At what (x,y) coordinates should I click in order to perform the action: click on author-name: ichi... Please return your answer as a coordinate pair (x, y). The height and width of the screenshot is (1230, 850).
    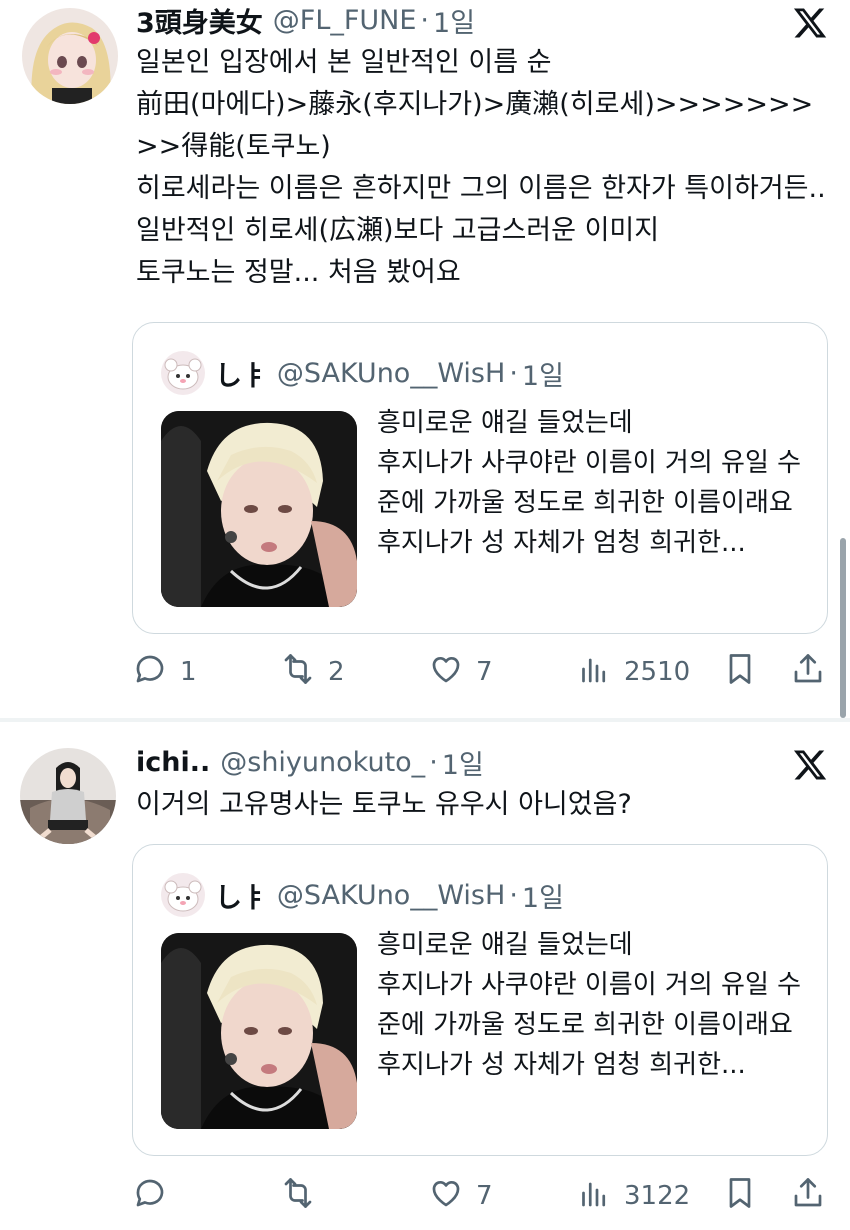
    Looking at the image, I should click on (173, 762).